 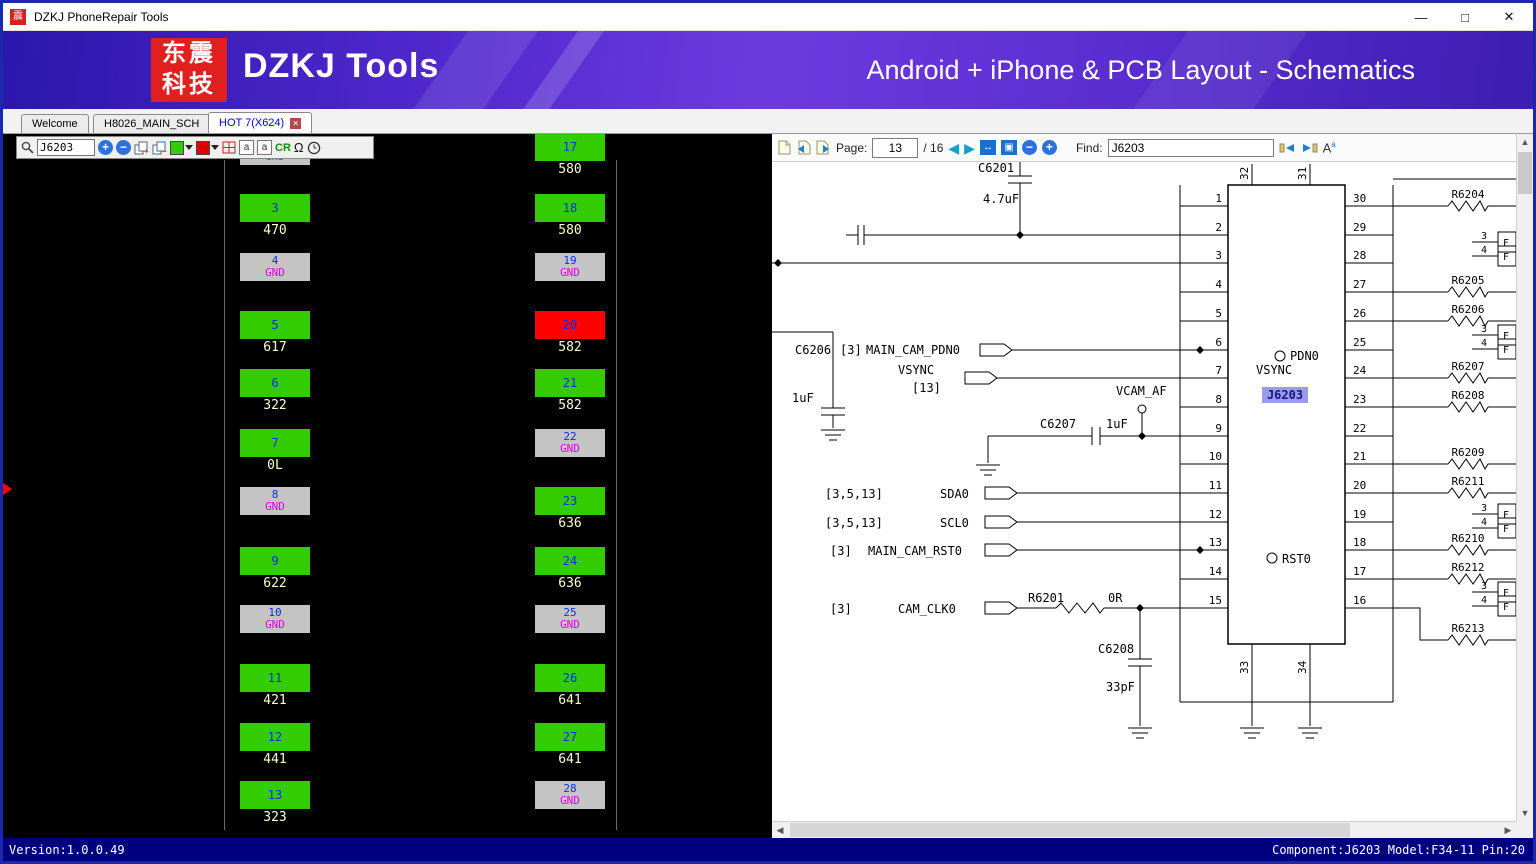 I want to click on prev-sheet-icon, so click(x=803, y=147).